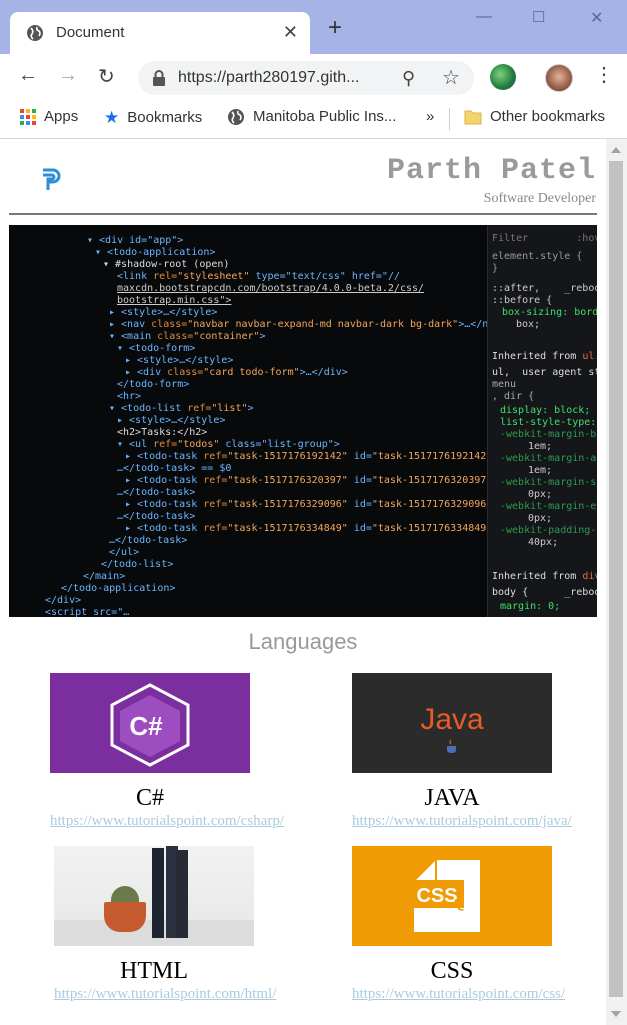 Image resolution: width=627 pixels, height=1025 pixels. What do you see at coordinates (596, 18) in the screenshot?
I see `window-close-icon: ✕` at bounding box center [596, 18].